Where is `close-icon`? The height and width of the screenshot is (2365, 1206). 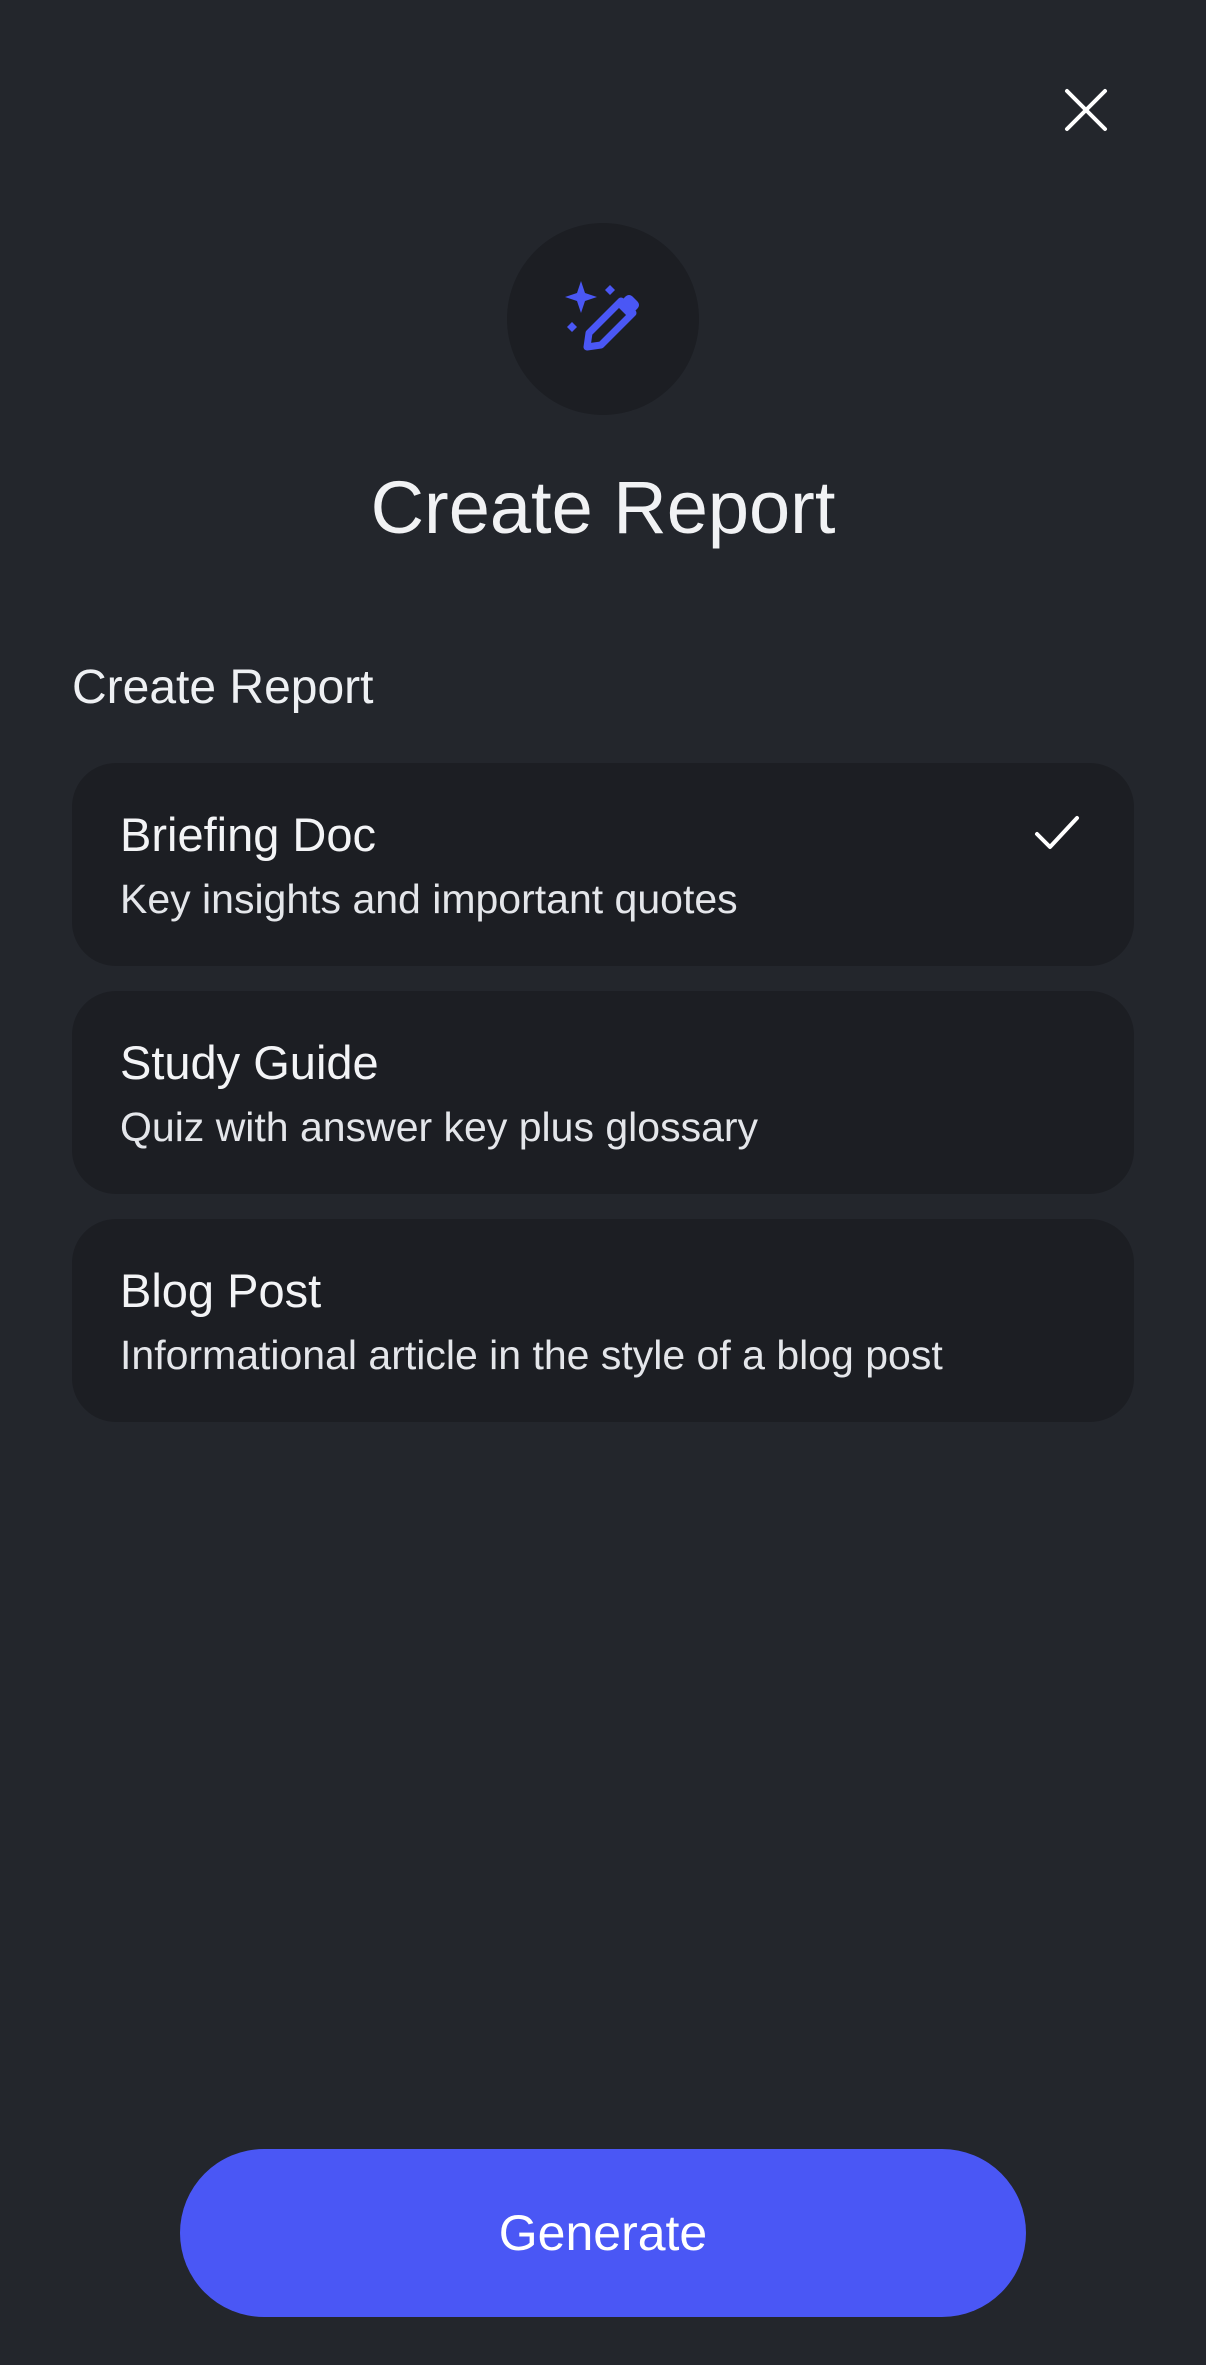 close-icon is located at coordinates (1086, 110).